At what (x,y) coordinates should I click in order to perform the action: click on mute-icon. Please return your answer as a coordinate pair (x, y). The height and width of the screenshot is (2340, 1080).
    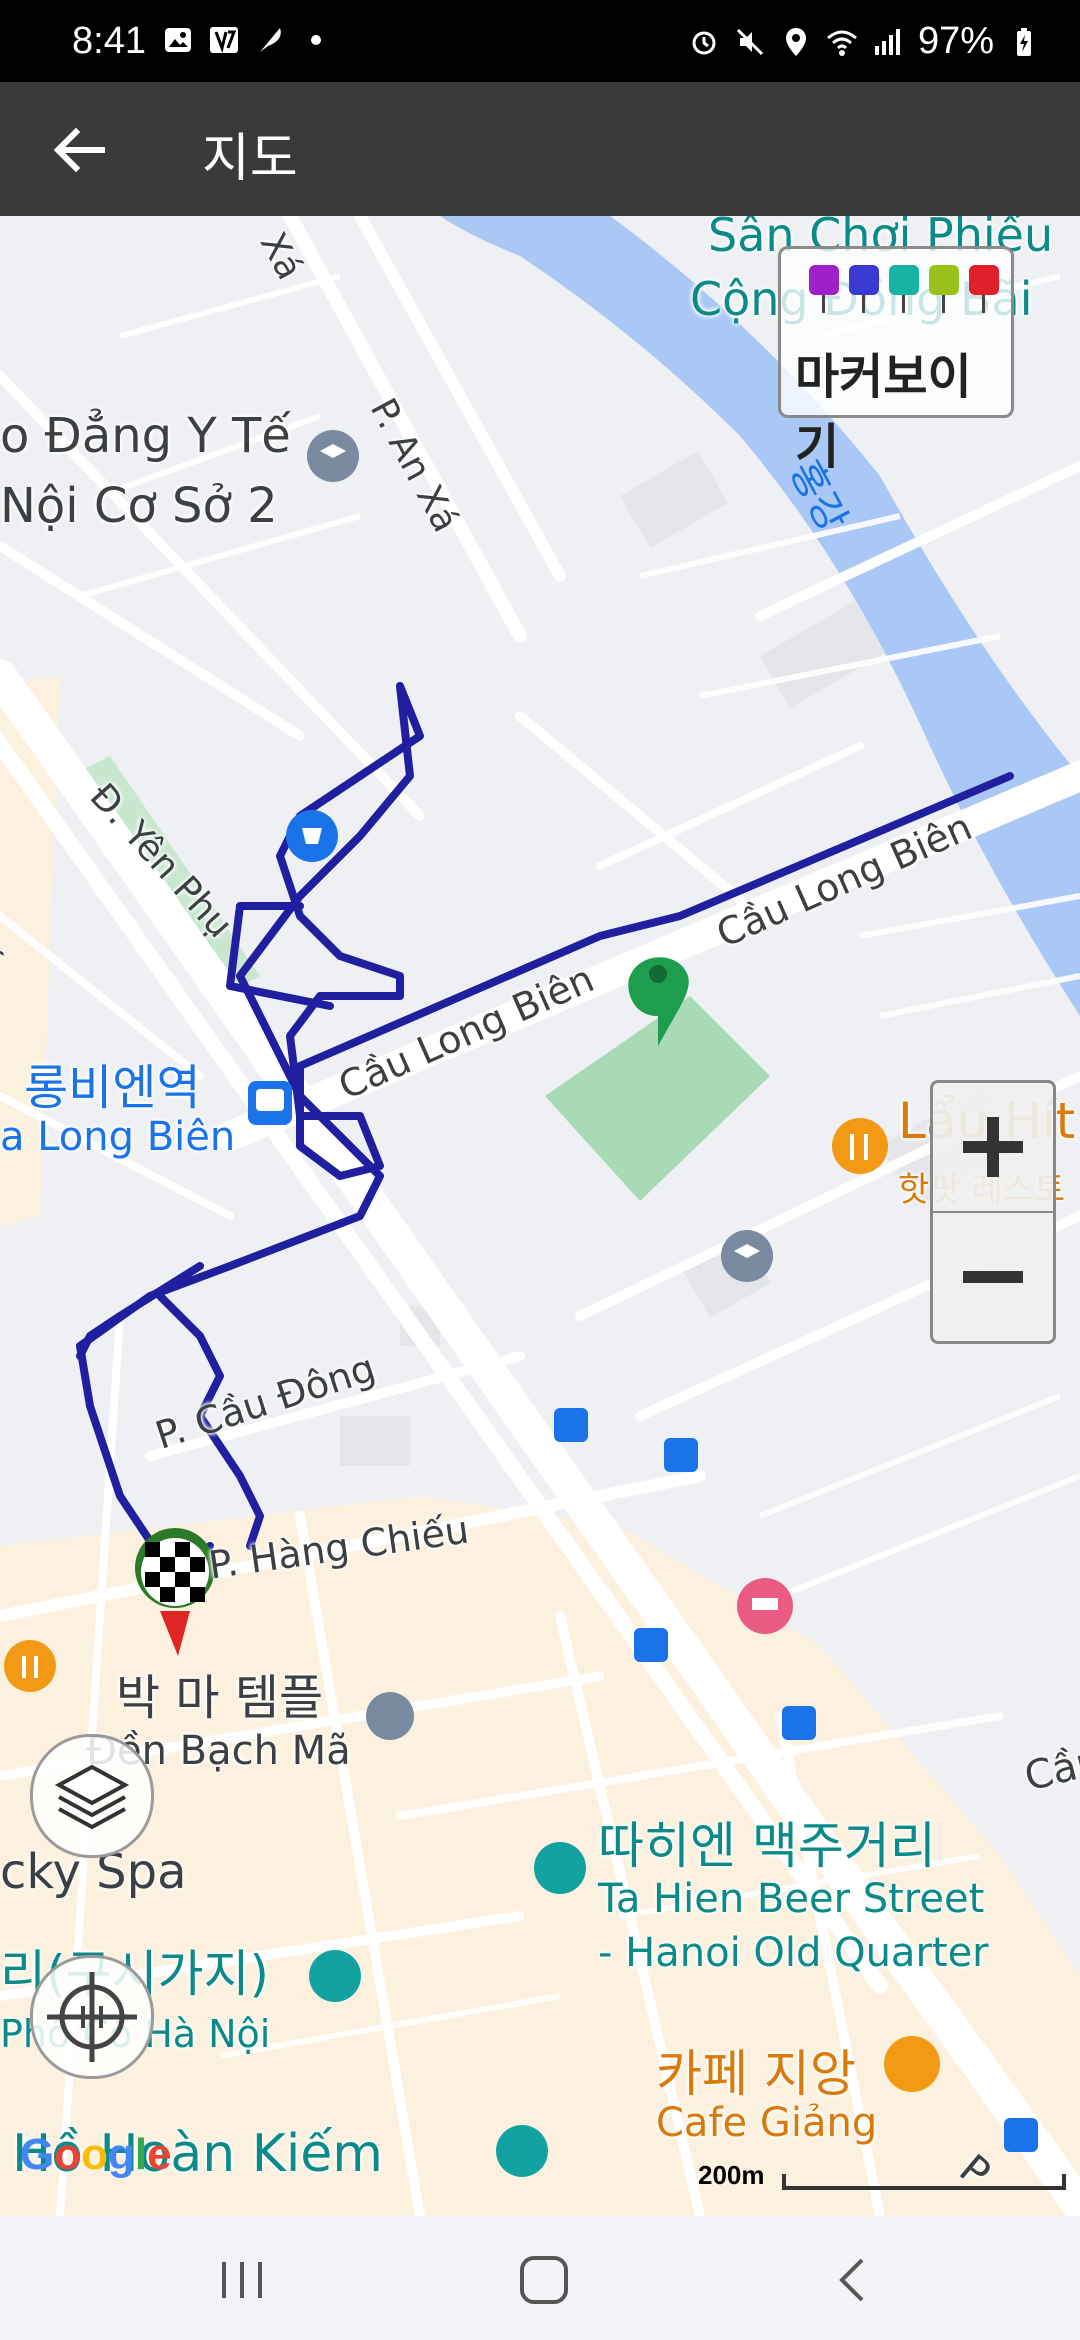
    Looking at the image, I should click on (749, 41).